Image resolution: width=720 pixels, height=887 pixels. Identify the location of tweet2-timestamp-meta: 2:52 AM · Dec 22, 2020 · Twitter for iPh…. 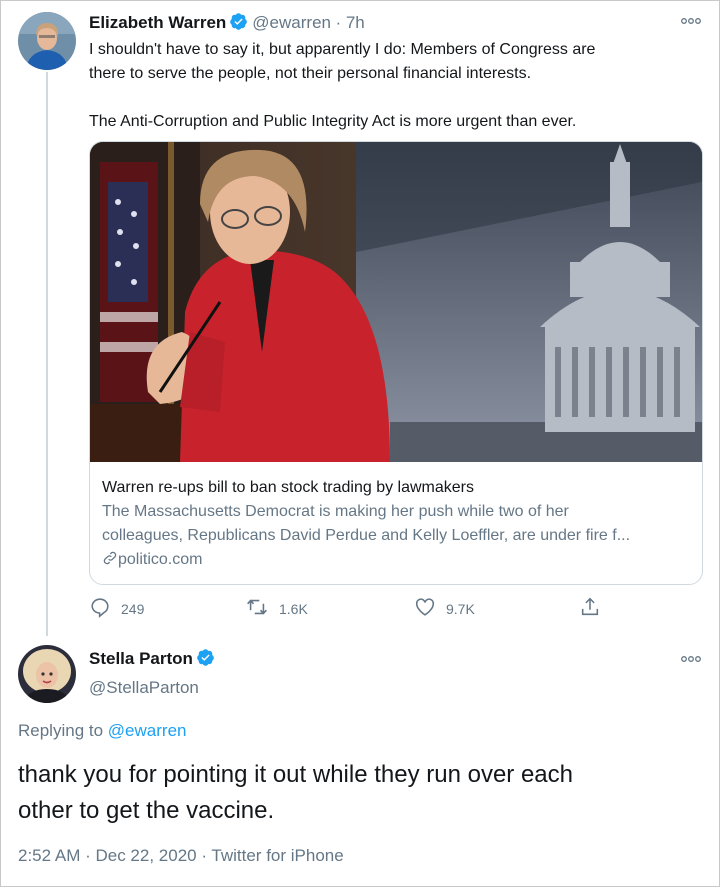
(181, 856).